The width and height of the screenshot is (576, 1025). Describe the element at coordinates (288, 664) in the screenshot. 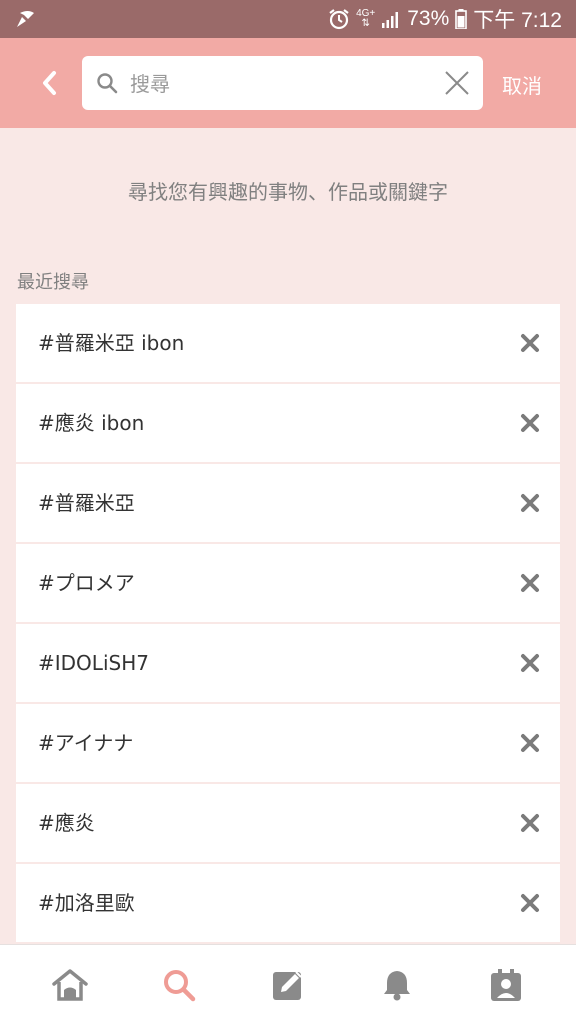

I see `recent-search-item: #IDOLiSH7` at that location.